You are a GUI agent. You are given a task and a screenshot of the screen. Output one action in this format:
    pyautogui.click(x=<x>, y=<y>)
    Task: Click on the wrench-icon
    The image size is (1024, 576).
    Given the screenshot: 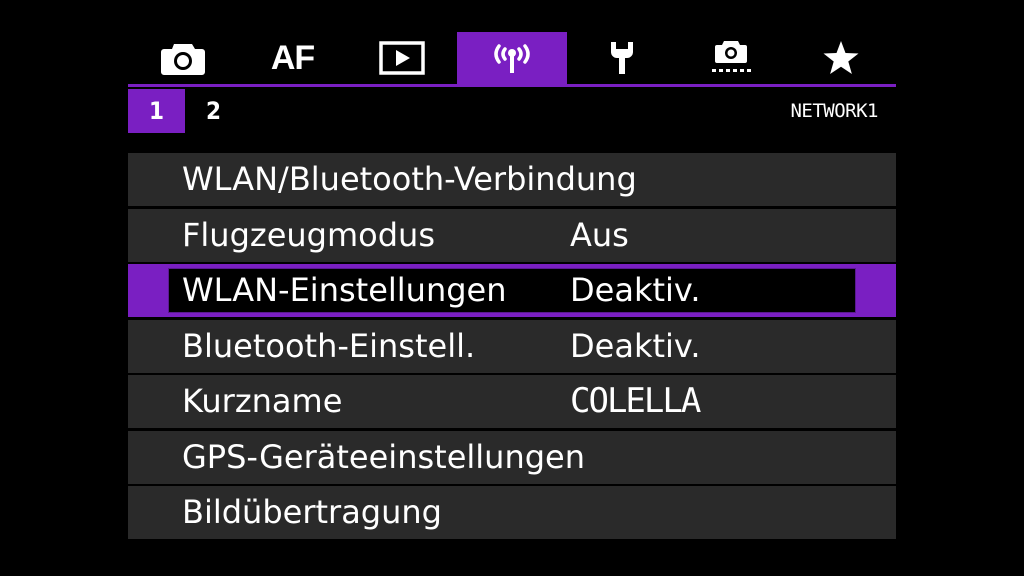 What is the action you would take?
    pyautogui.click(x=621, y=58)
    